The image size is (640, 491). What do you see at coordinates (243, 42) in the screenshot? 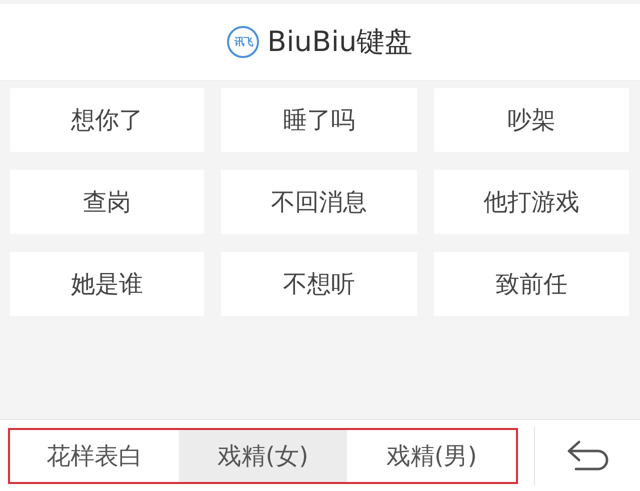
I see `logo-icon: 讯飞` at bounding box center [243, 42].